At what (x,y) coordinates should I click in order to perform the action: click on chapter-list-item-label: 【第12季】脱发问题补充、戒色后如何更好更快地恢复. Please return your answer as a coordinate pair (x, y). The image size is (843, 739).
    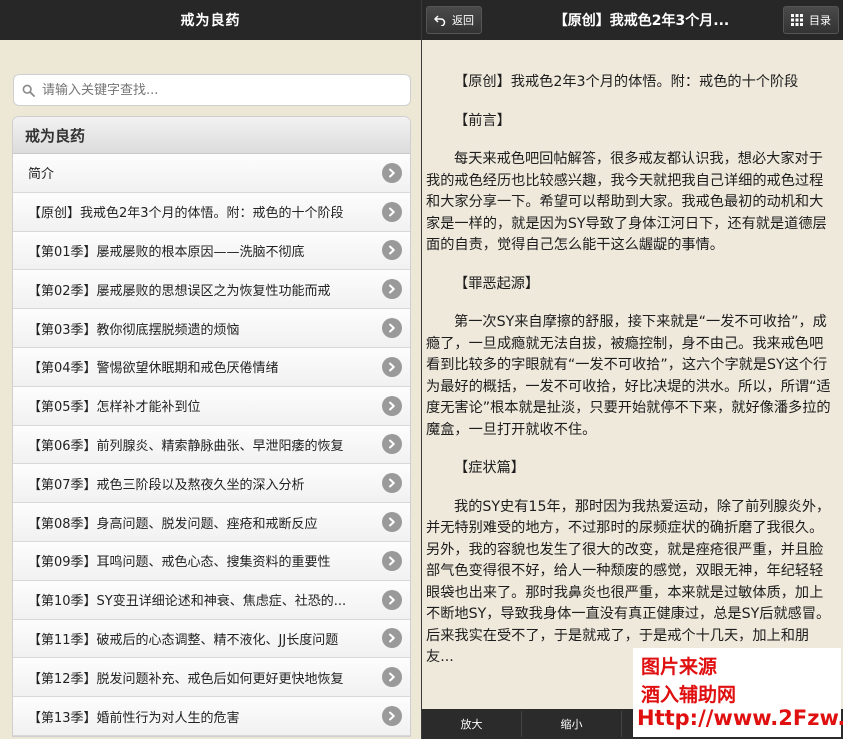
    Looking at the image, I should click on (186, 679).